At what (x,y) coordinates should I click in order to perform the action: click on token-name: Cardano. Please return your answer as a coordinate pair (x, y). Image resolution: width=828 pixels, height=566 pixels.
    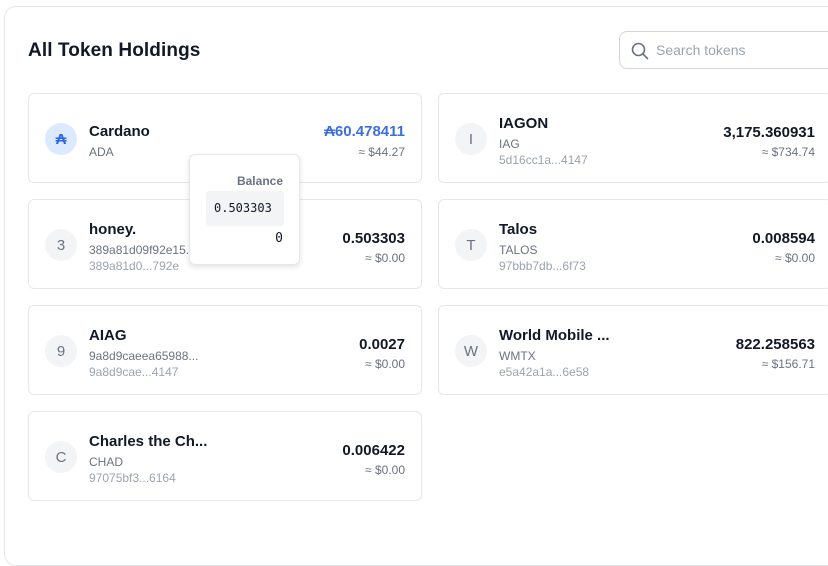
    Looking at the image, I should click on (119, 131).